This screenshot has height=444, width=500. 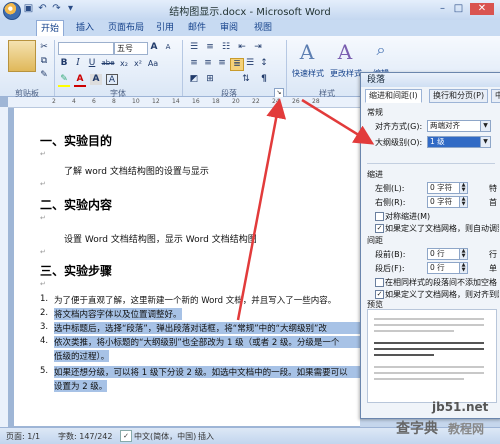 What do you see at coordinates (379, 282) in the screenshot?
I see `no-space-same-style-checkbox` at bounding box center [379, 282].